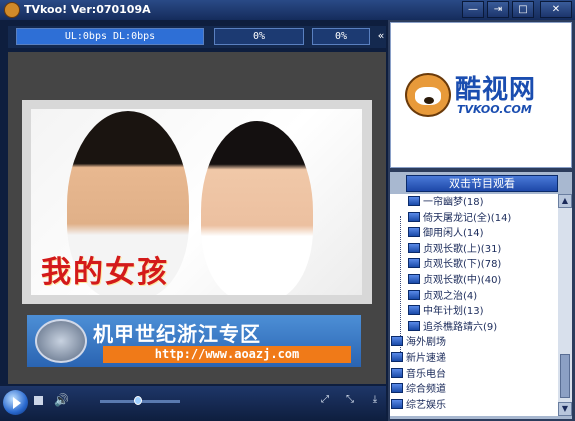 This screenshot has width=575, height=421. Describe the element at coordinates (287, 10) in the screenshot. I see `title-bar: TVkoo! Ver:070109A — ⇥ □ ✕` at that location.